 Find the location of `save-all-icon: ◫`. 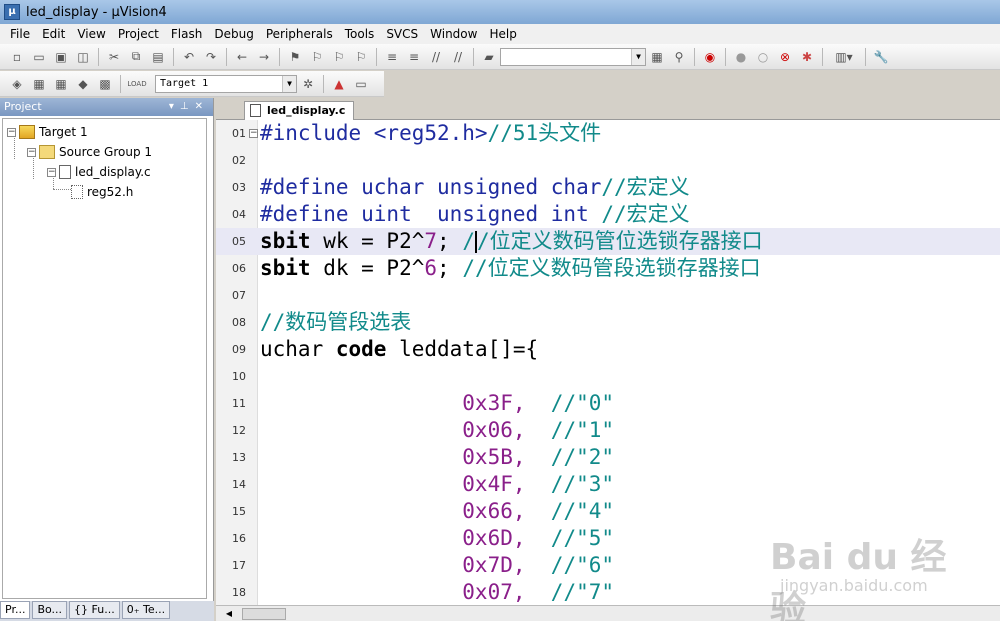

save-all-icon: ◫ is located at coordinates (83, 57).